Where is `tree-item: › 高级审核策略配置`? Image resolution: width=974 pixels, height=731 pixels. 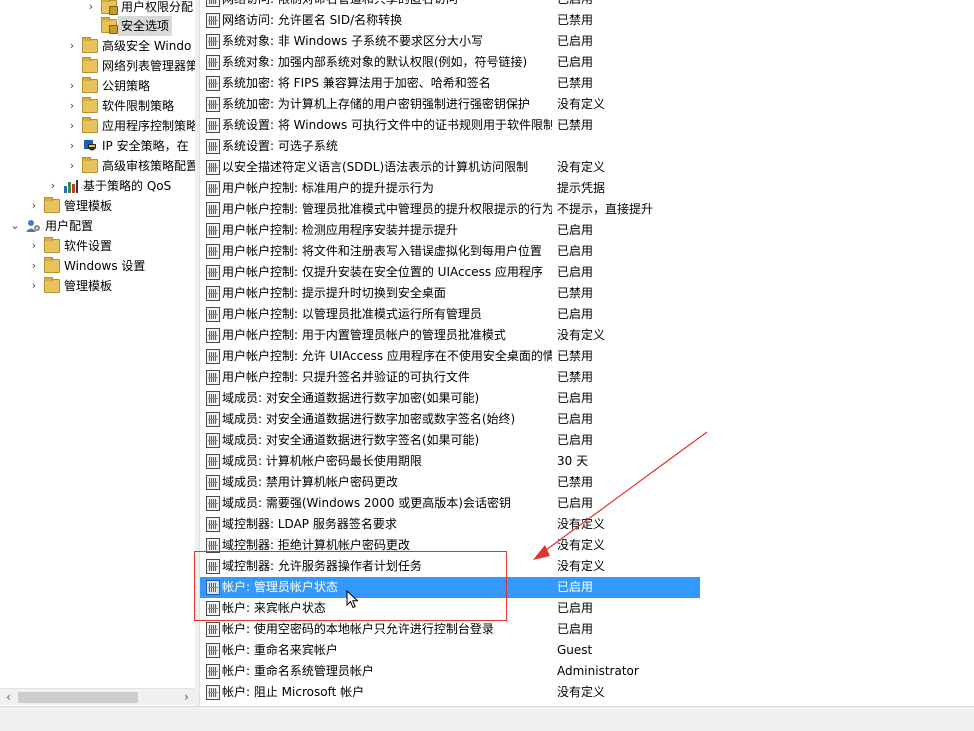
tree-item: › 高级审核策略配置 is located at coordinates (97, 166).